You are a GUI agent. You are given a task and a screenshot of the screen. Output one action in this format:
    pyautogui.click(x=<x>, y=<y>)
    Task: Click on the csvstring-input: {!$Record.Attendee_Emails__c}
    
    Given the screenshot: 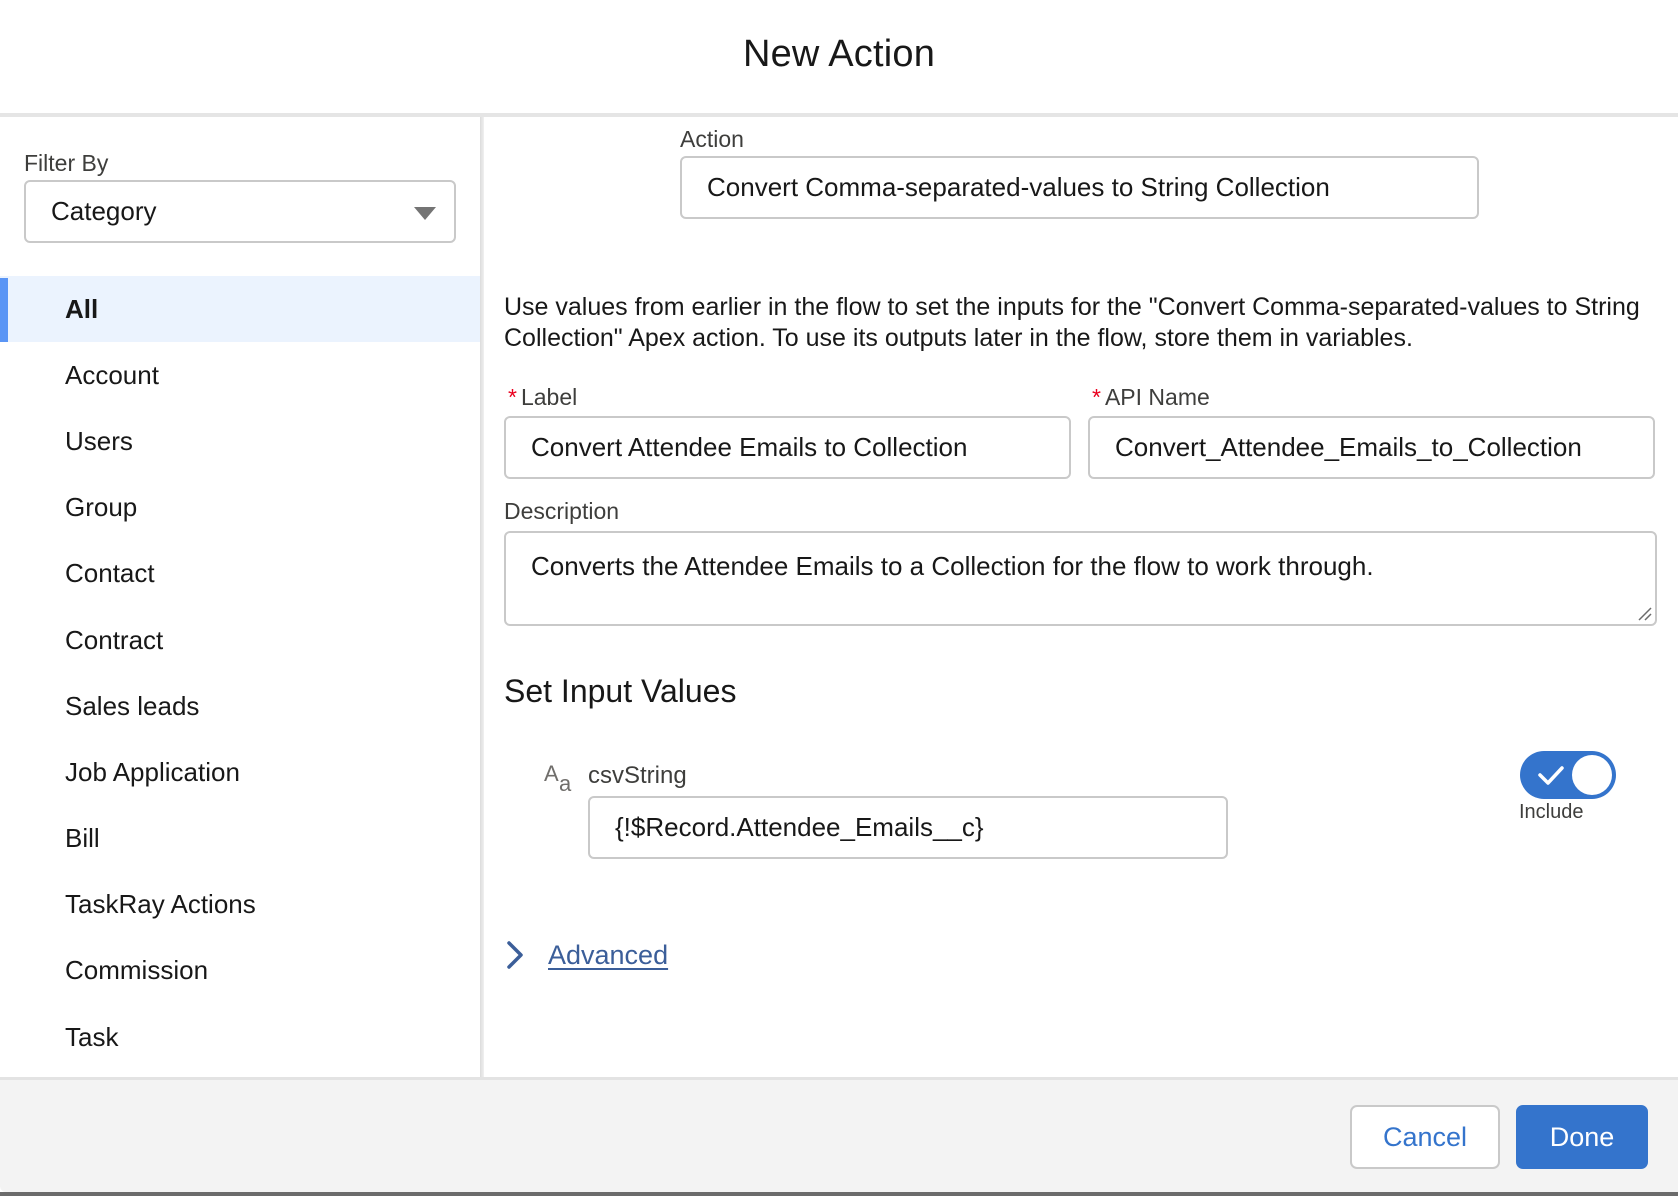 What is the action you would take?
    pyautogui.click(x=908, y=827)
    